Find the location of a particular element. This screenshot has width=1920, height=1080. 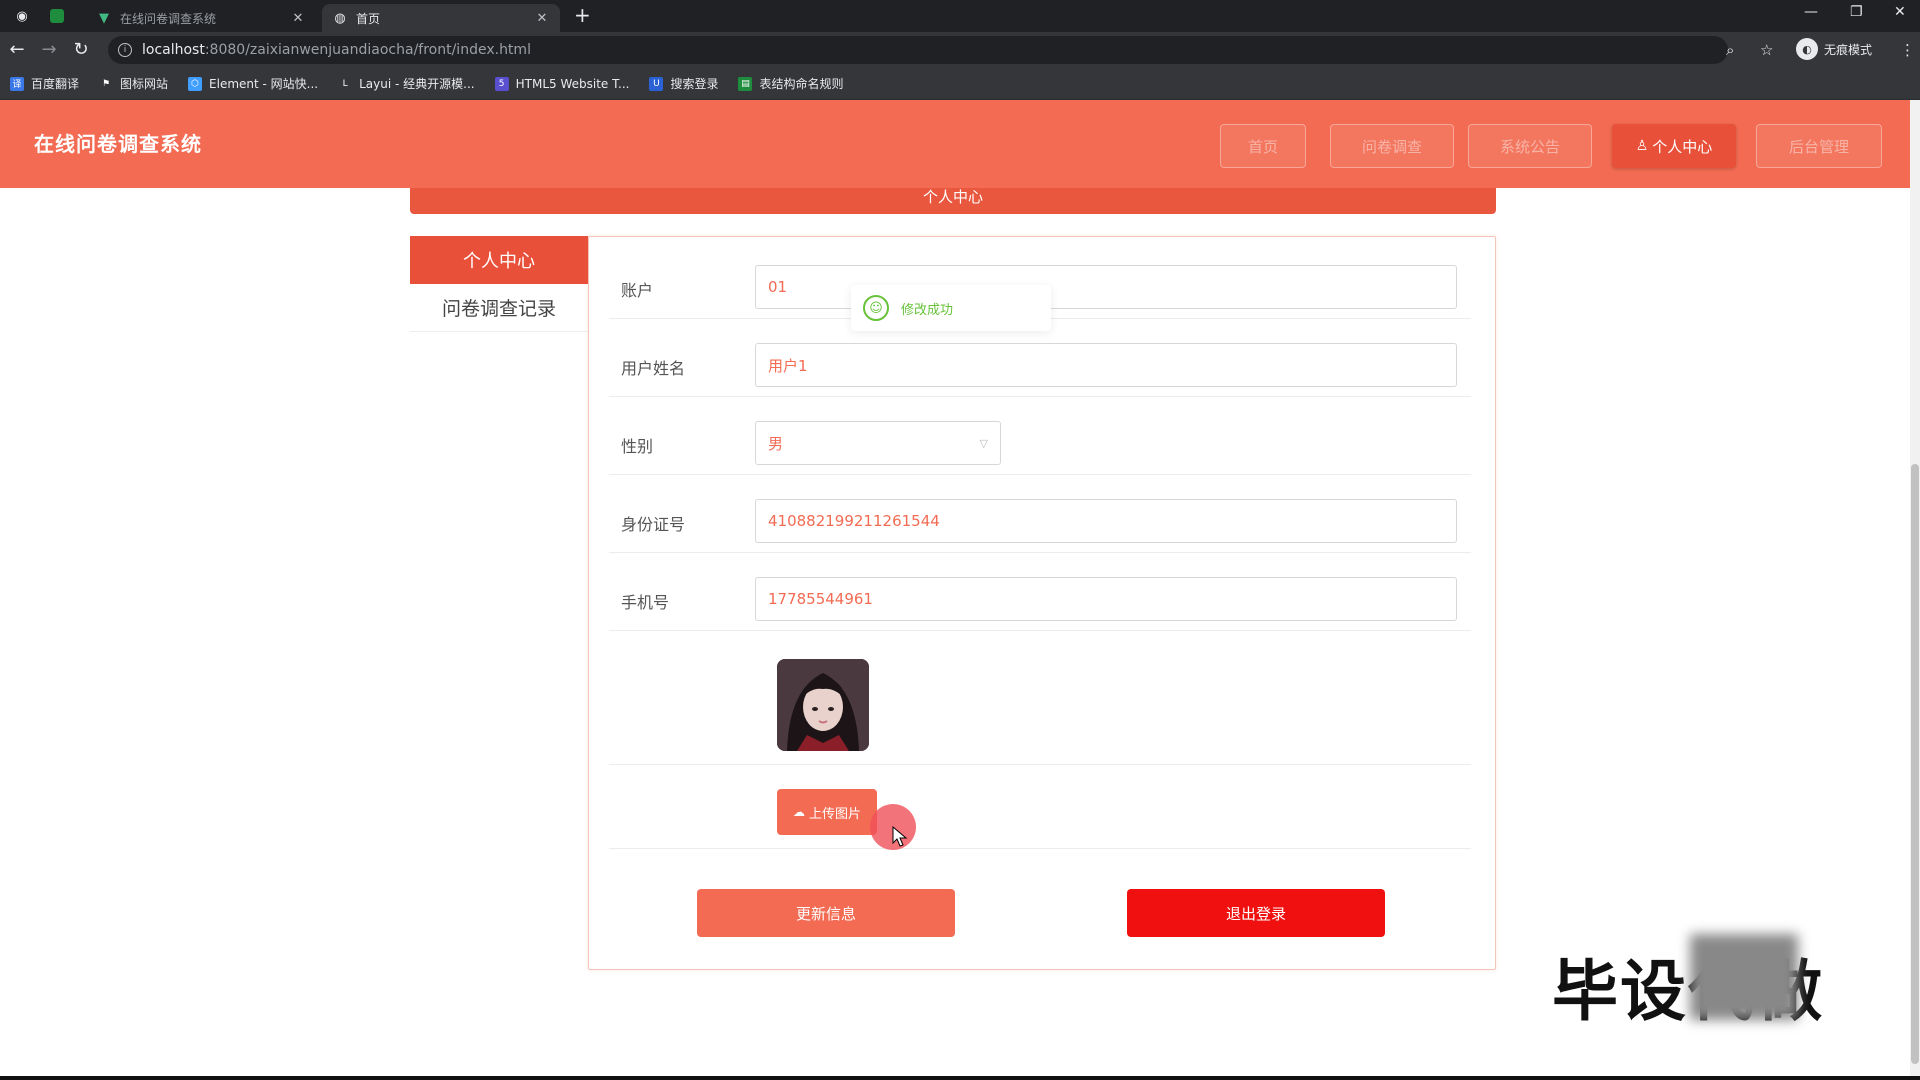

profile-sidebar: 个人中心 问卷调查记录 is located at coordinates (499, 284).